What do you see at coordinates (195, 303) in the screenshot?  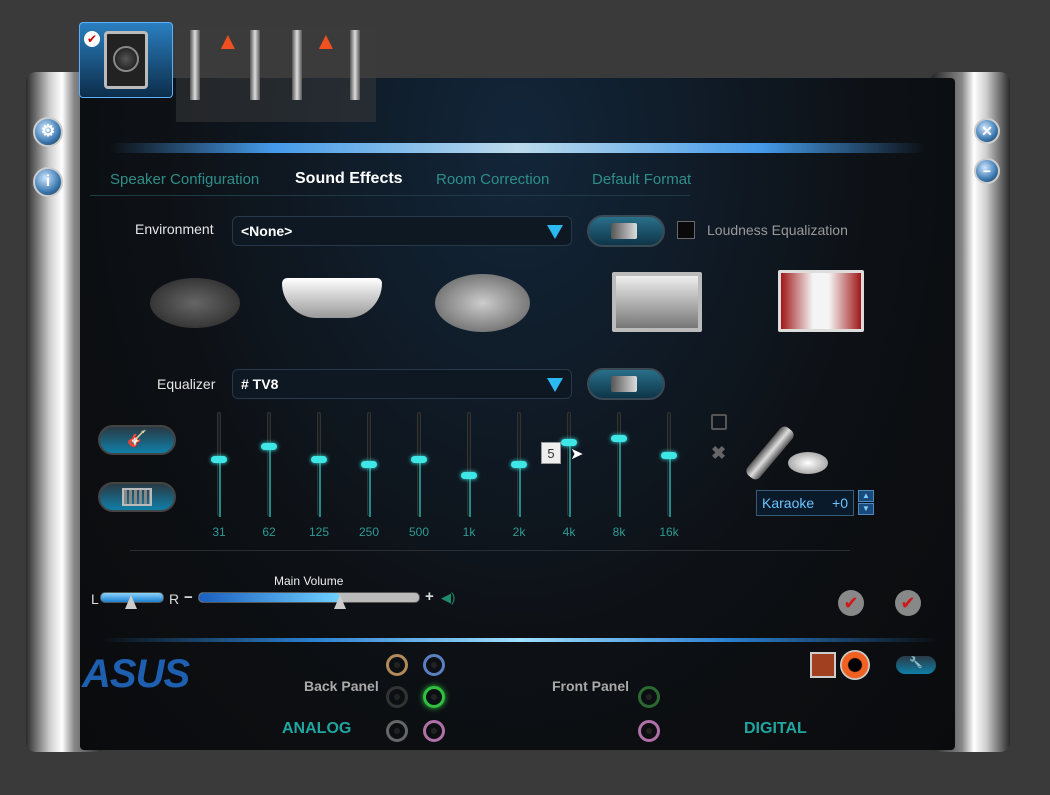 I see `stone-room-icon` at bounding box center [195, 303].